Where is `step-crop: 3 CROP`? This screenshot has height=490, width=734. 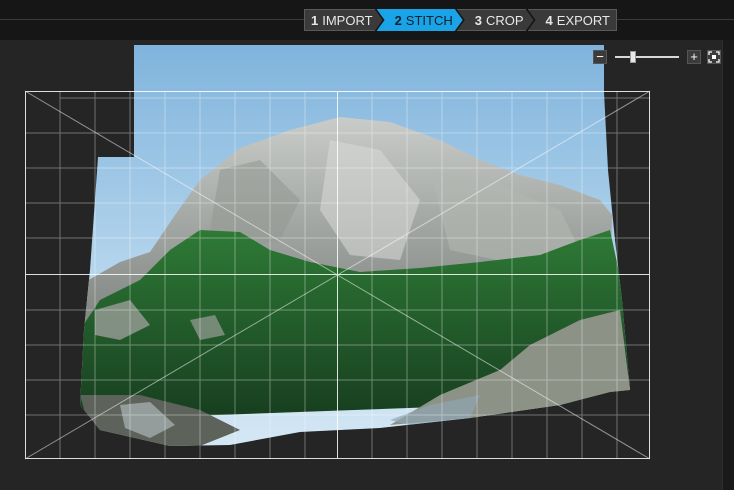
step-crop: 3 CROP is located at coordinates (495, 20).